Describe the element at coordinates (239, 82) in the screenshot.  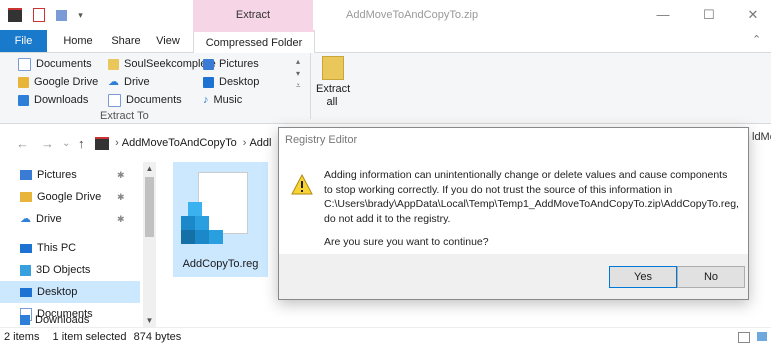
I see `ribbon-item-label: Desktop` at that location.